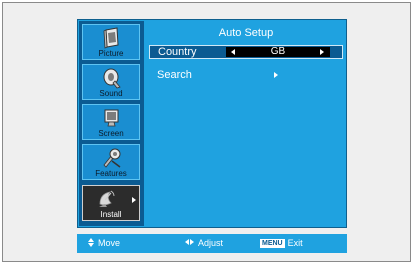 This screenshot has width=416, height=267. I want to click on features-icon, so click(112, 158).